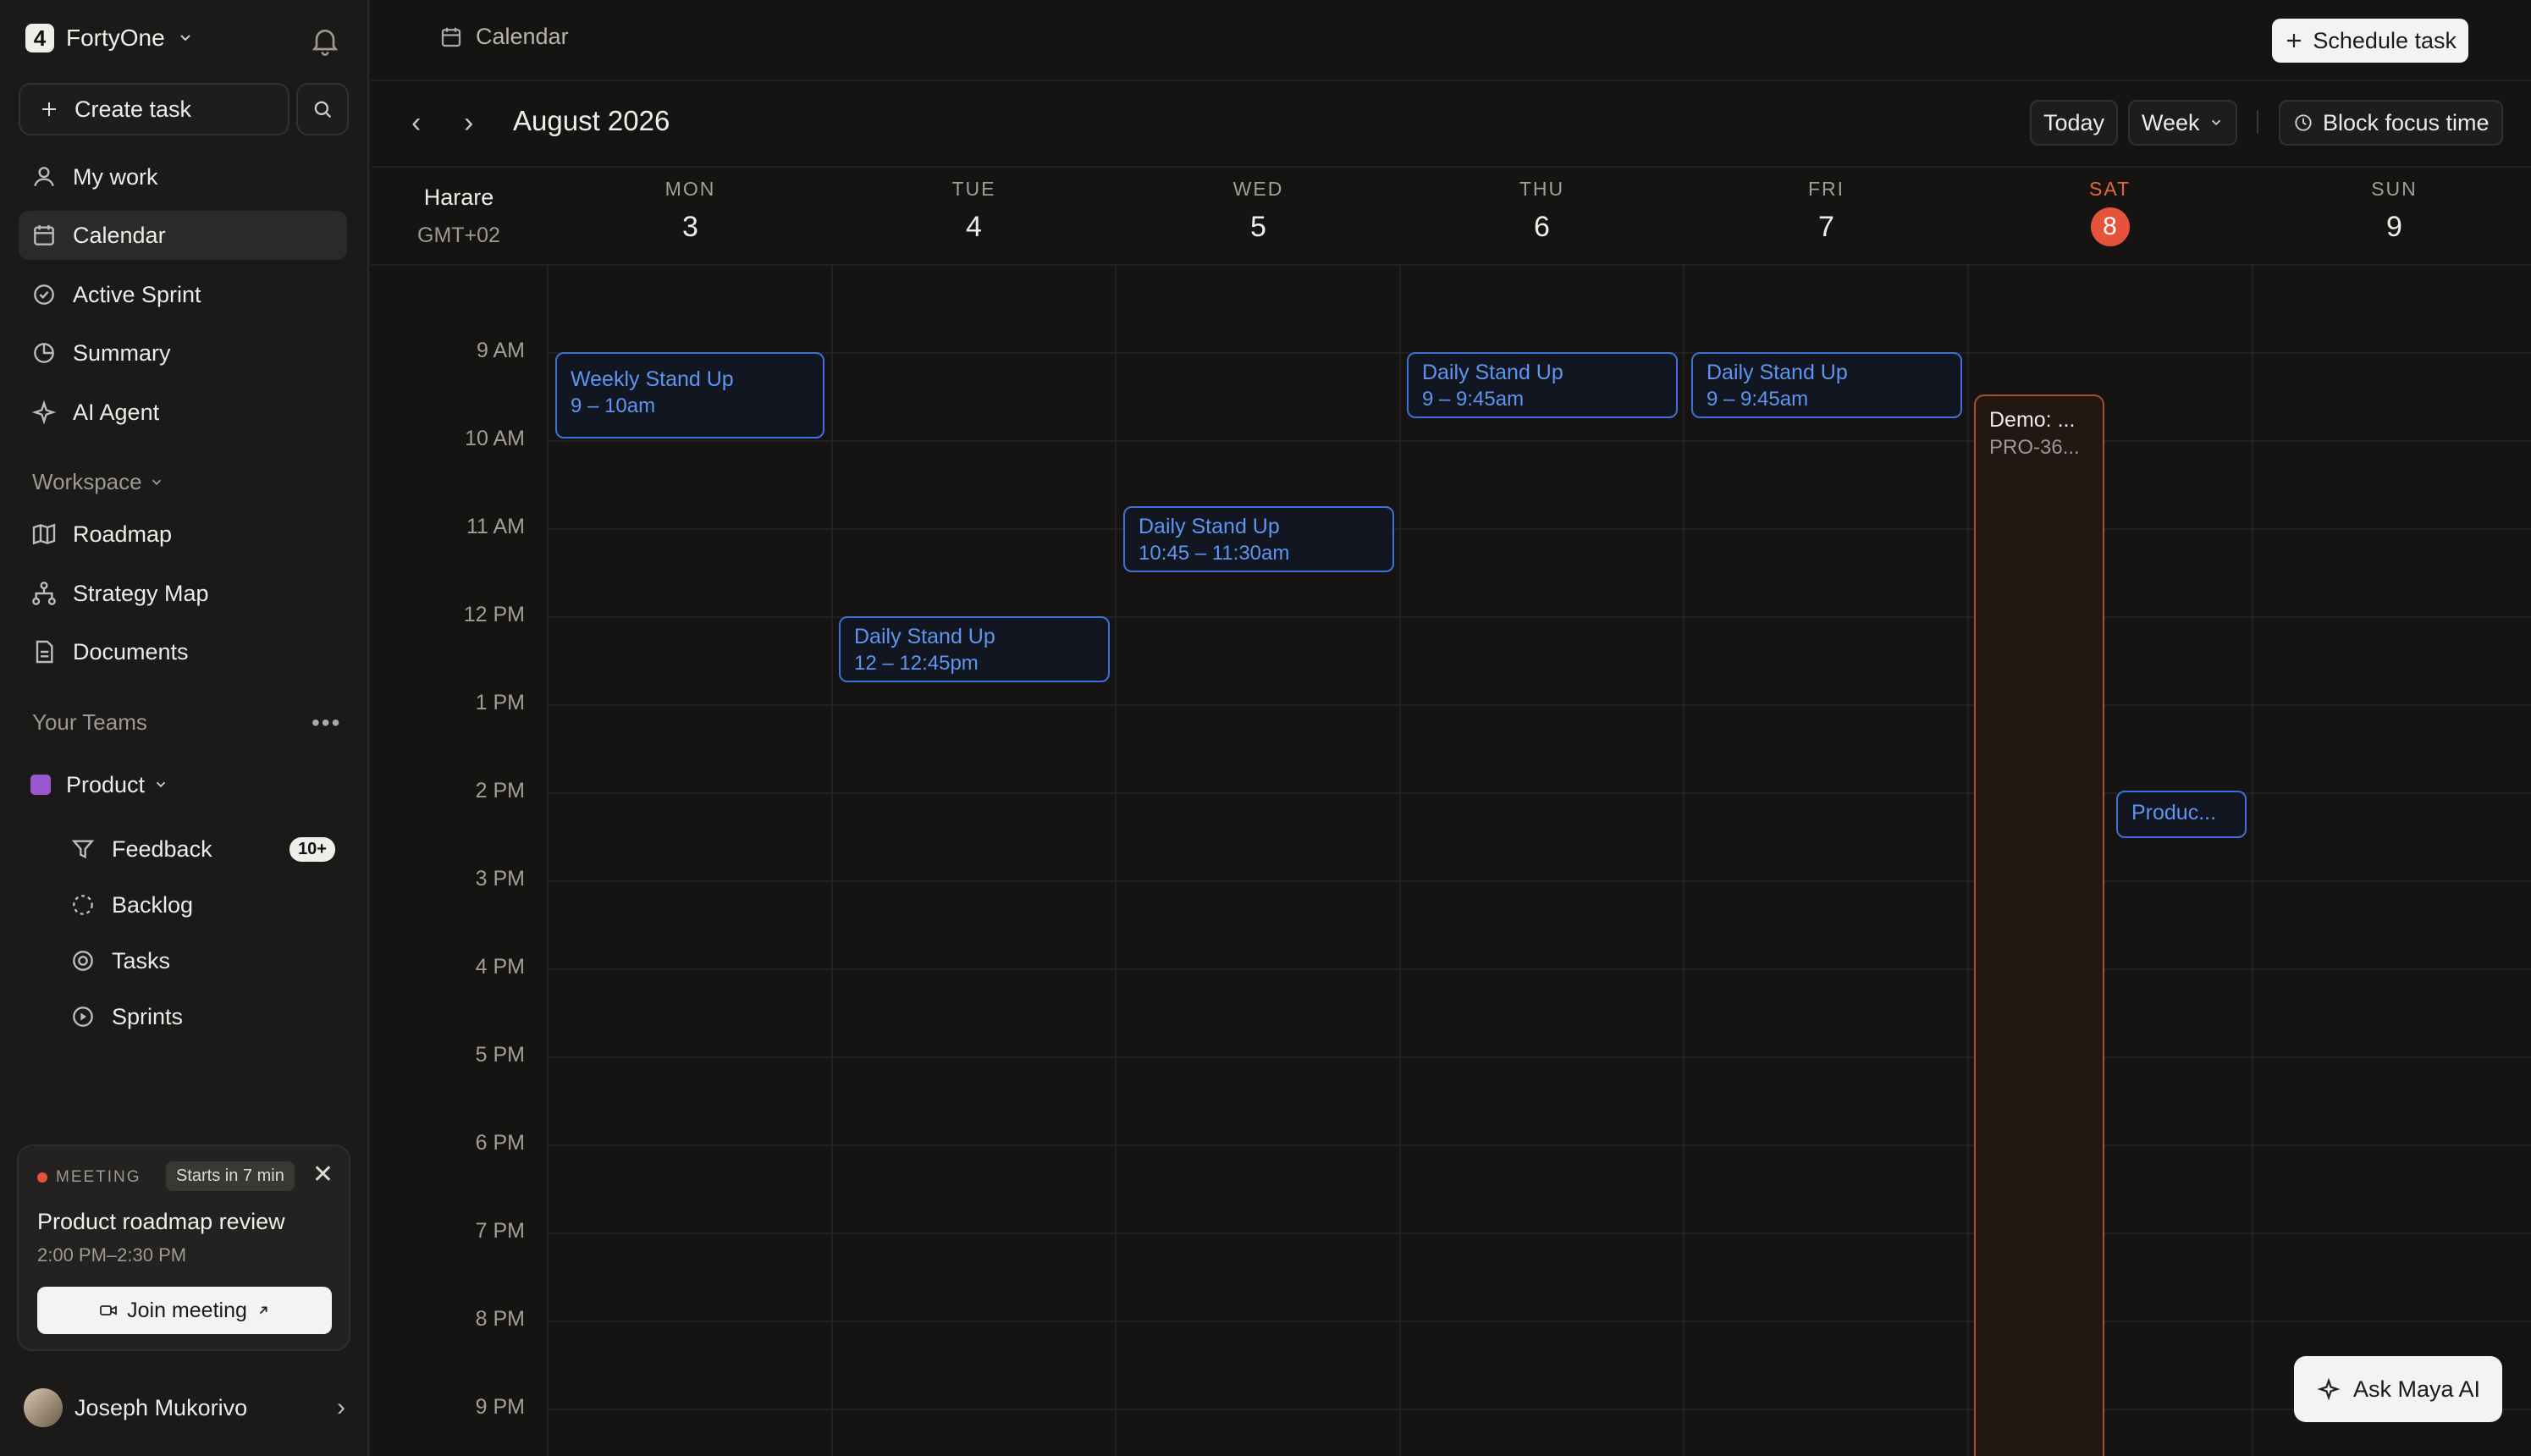  I want to click on sidebar-item-label: AI Agent, so click(116, 412).